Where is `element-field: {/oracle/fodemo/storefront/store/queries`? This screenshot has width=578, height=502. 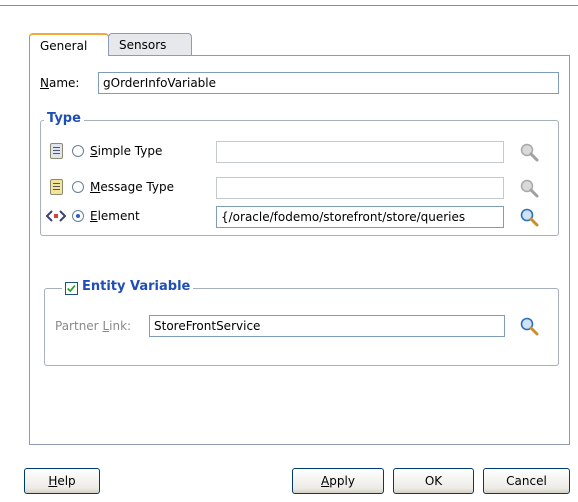 element-field: {/oracle/fodemo/storefront/store/queries is located at coordinates (360, 217).